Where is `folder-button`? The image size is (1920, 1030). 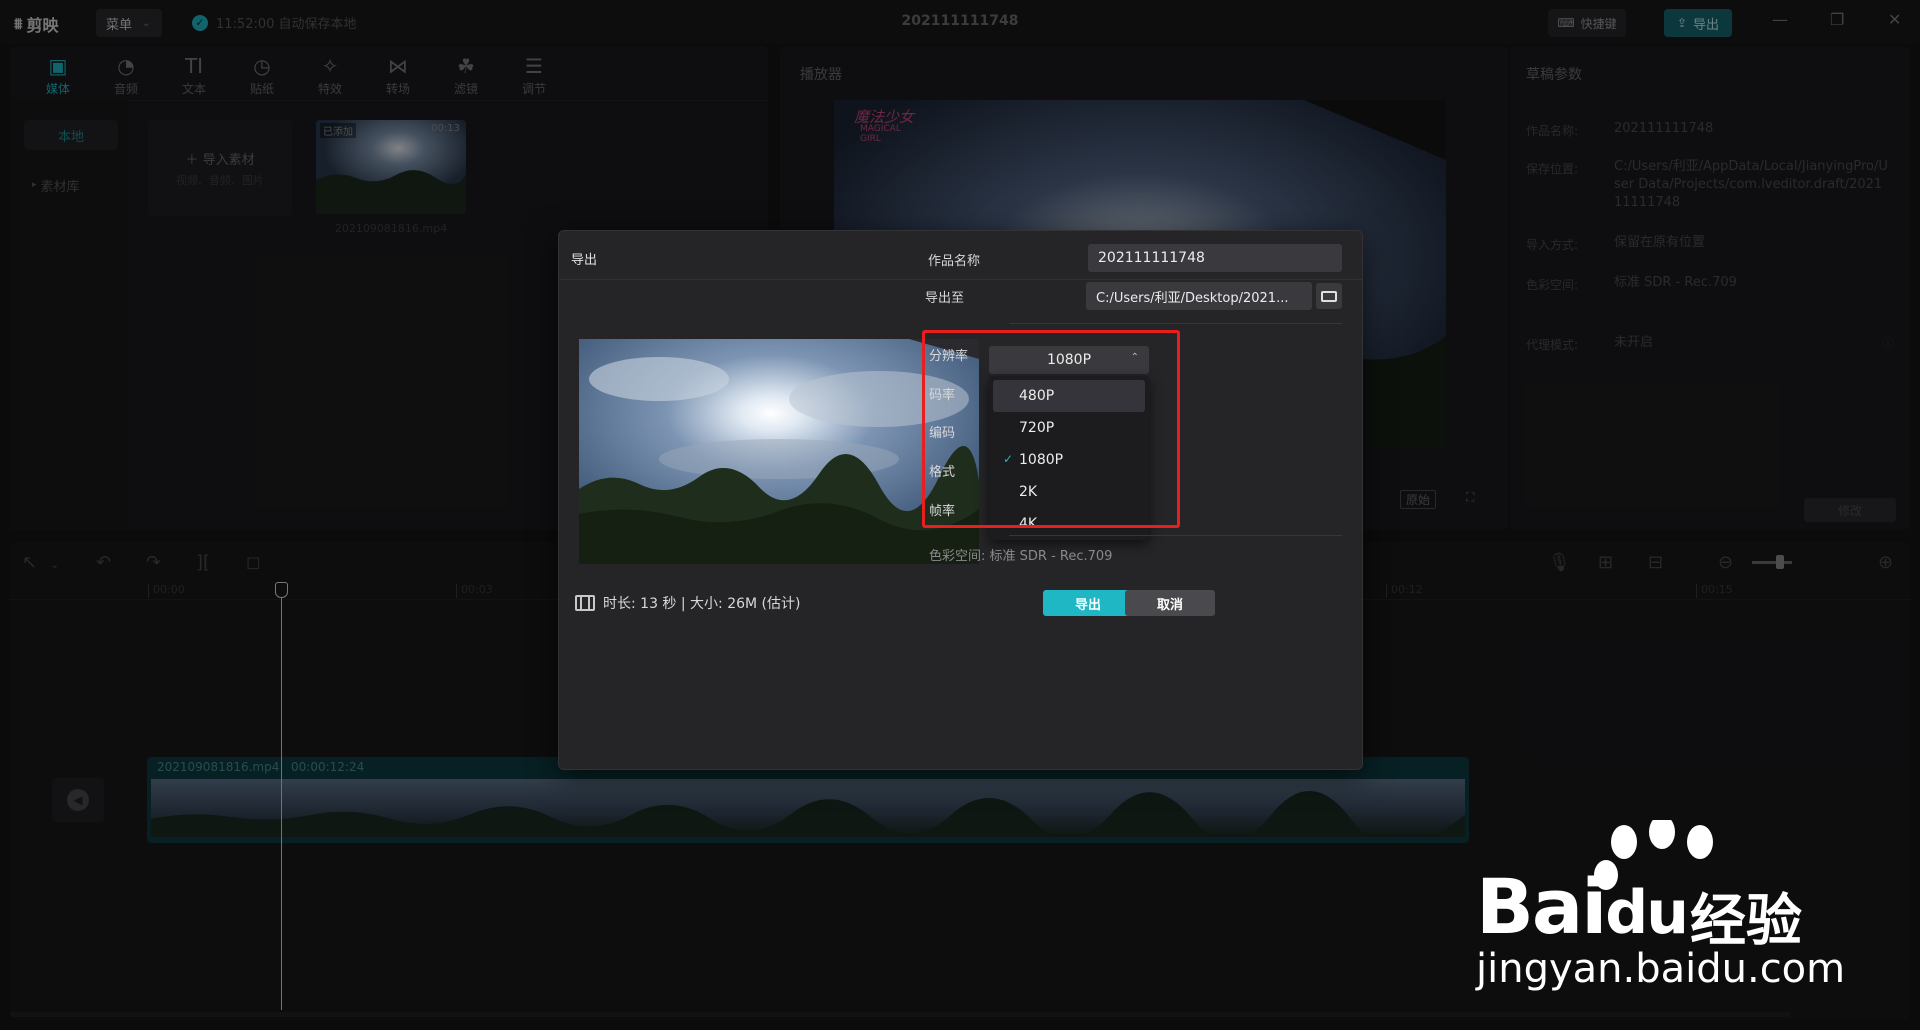
folder-button is located at coordinates (1329, 296).